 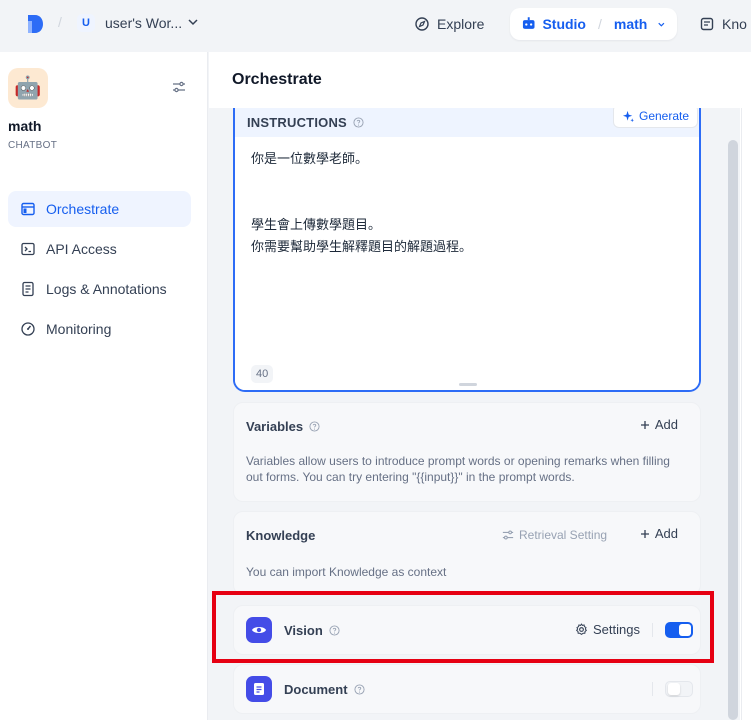 What do you see at coordinates (106, 289) in the screenshot?
I see `sidebar-item-label: Logs & Annotations` at bounding box center [106, 289].